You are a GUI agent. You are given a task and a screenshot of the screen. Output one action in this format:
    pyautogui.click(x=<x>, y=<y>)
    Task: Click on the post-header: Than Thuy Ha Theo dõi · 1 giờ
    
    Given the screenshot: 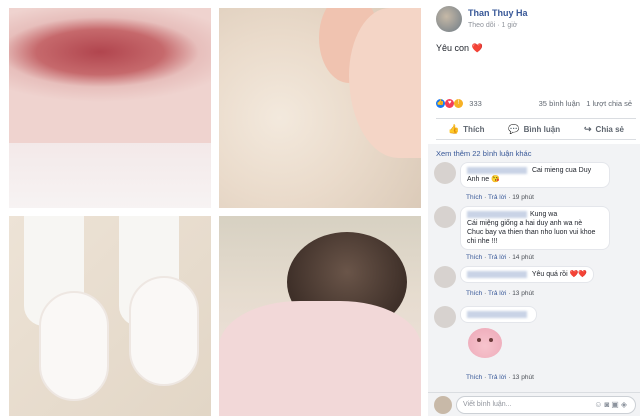 What is the action you would take?
    pyautogui.click(x=536, y=21)
    